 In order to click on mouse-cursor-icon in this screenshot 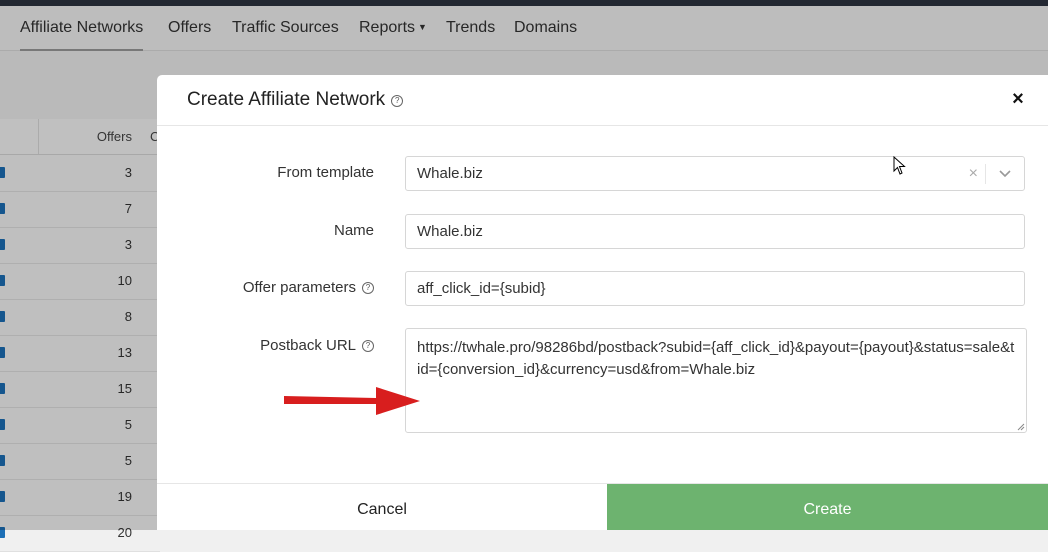, I will do `click(899, 165)`.